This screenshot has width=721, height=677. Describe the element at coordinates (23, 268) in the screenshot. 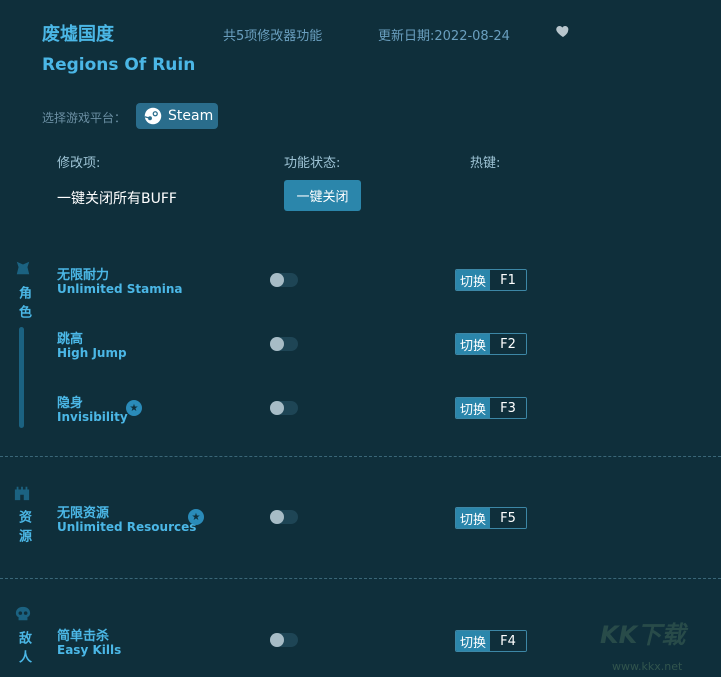

I see `character-icon` at that location.